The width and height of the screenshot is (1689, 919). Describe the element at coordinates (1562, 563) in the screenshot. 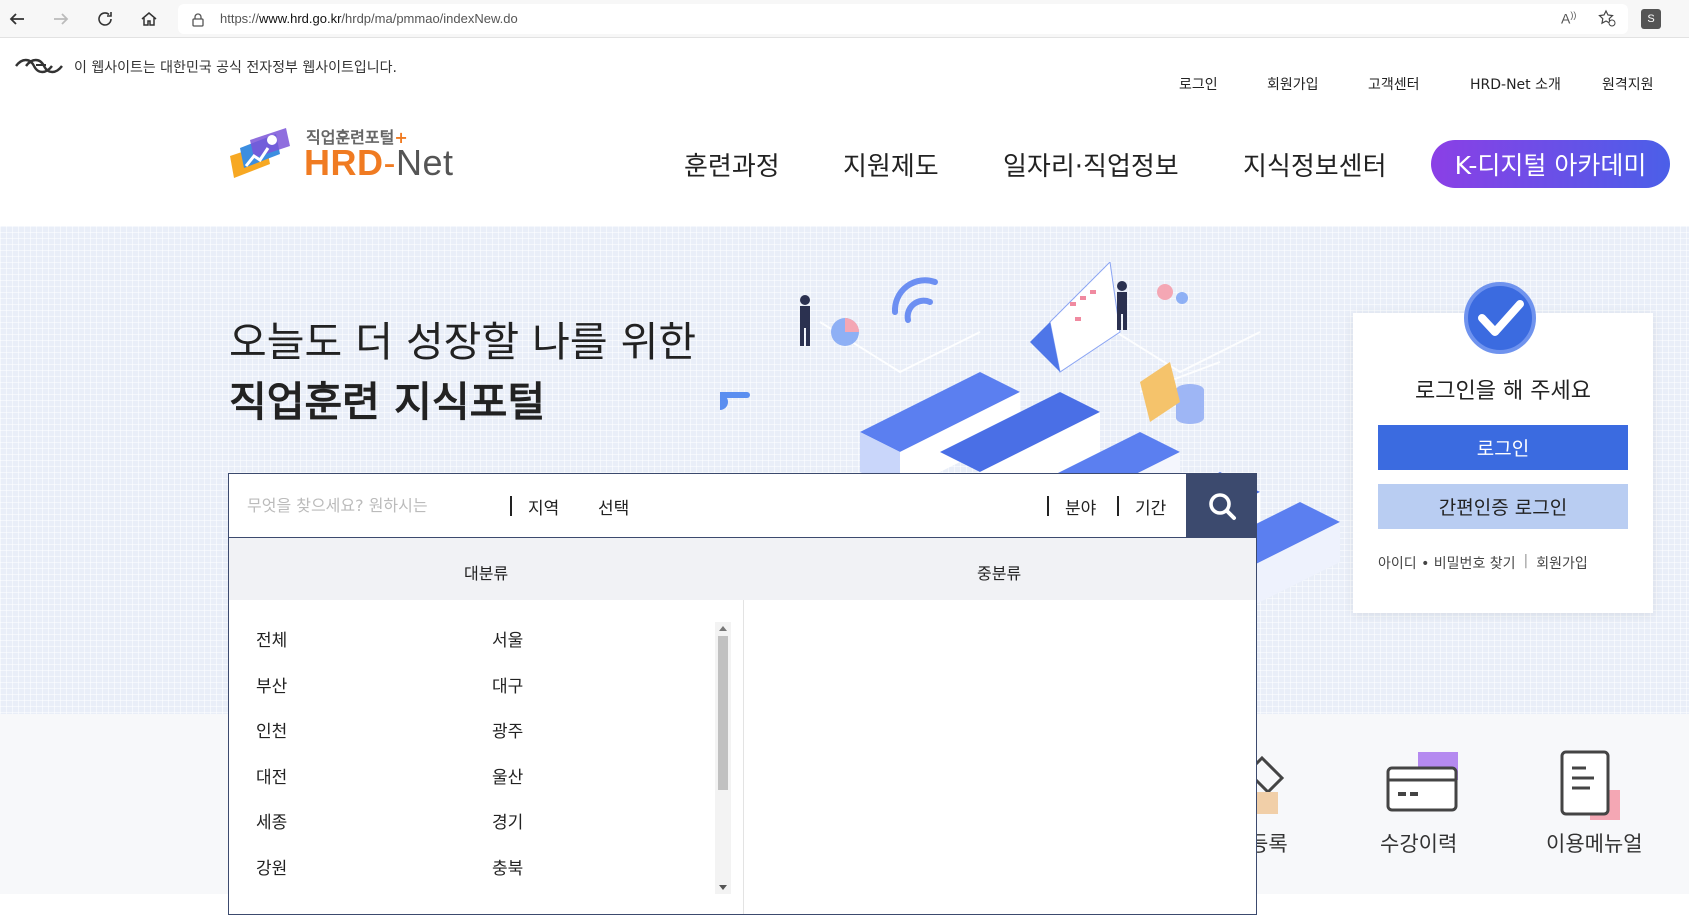

I see `card-join-link: 회원가입` at that location.